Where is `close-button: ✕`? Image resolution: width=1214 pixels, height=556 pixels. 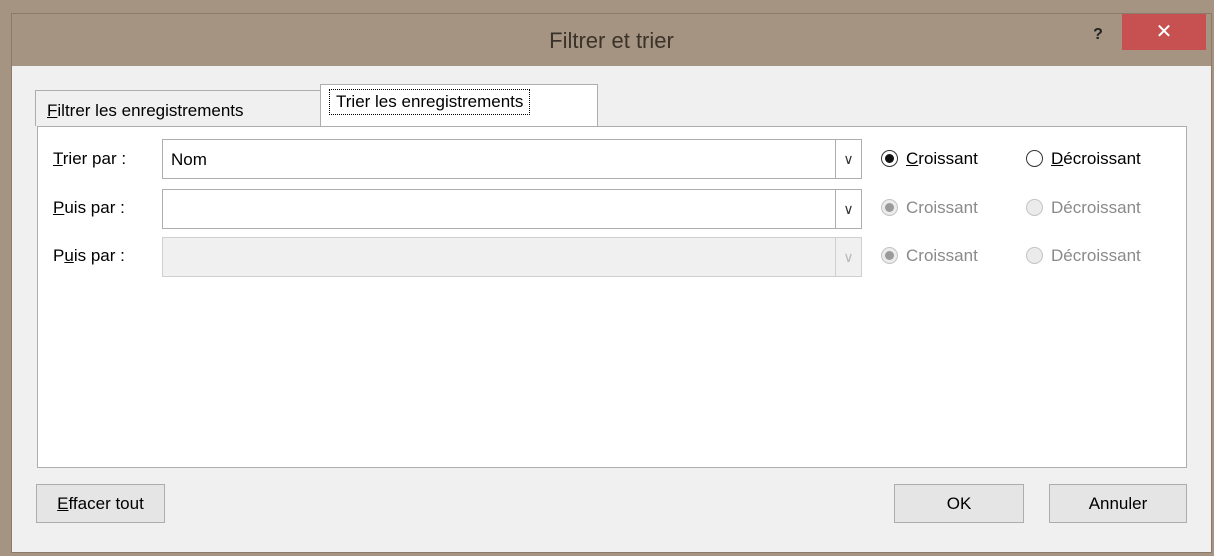 close-button: ✕ is located at coordinates (1164, 32).